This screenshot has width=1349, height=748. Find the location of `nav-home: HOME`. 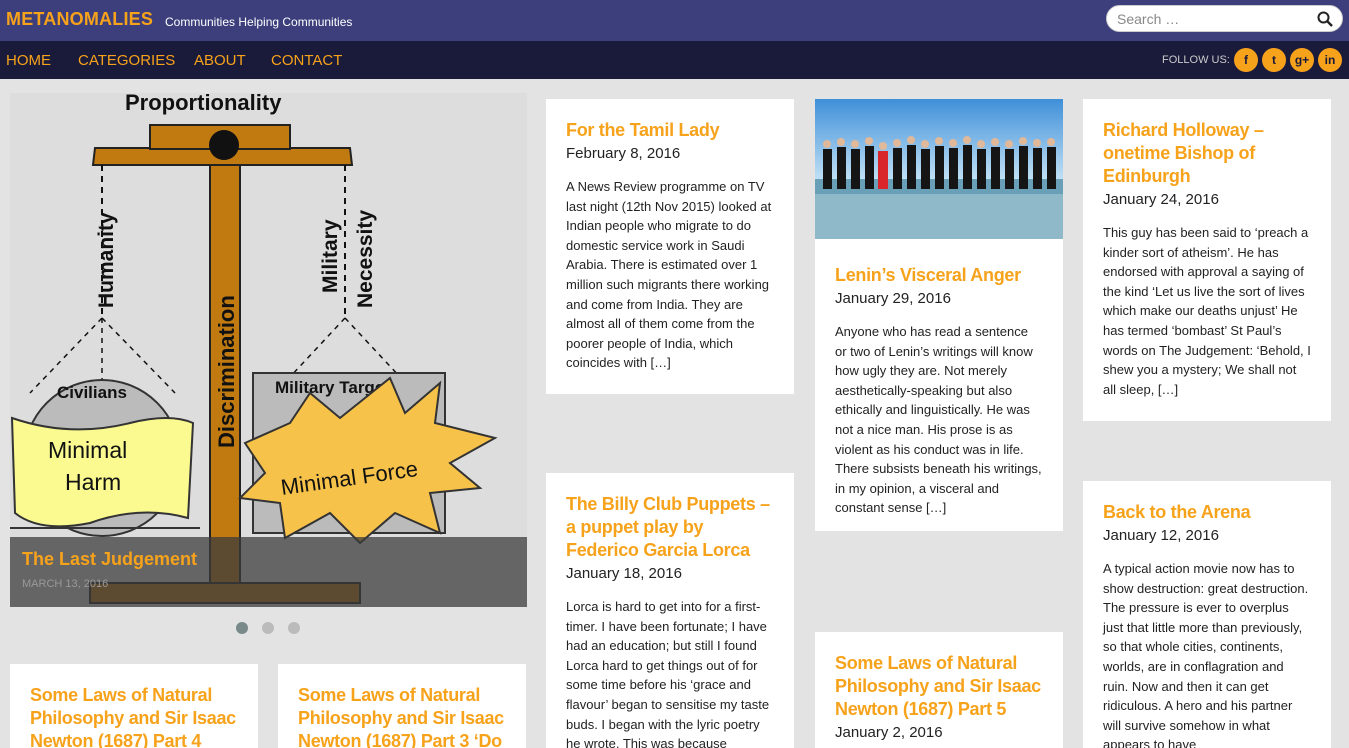

nav-home: HOME is located at coordinates (28, 60).